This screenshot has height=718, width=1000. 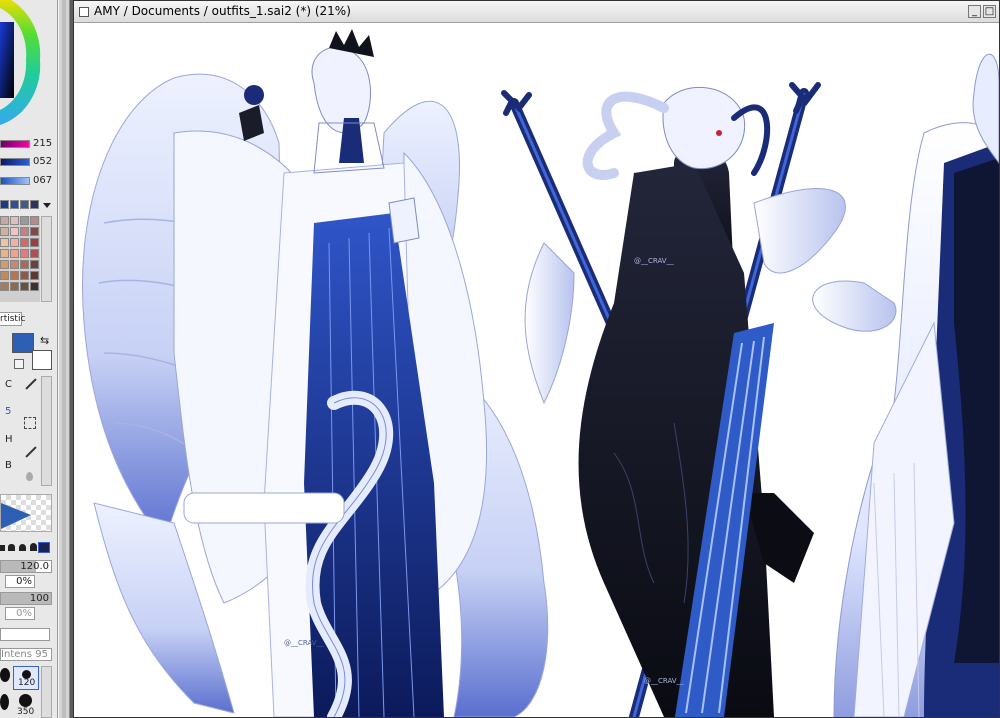 I want to click on tool-tab: rtistic, so click(x=13, y=319).